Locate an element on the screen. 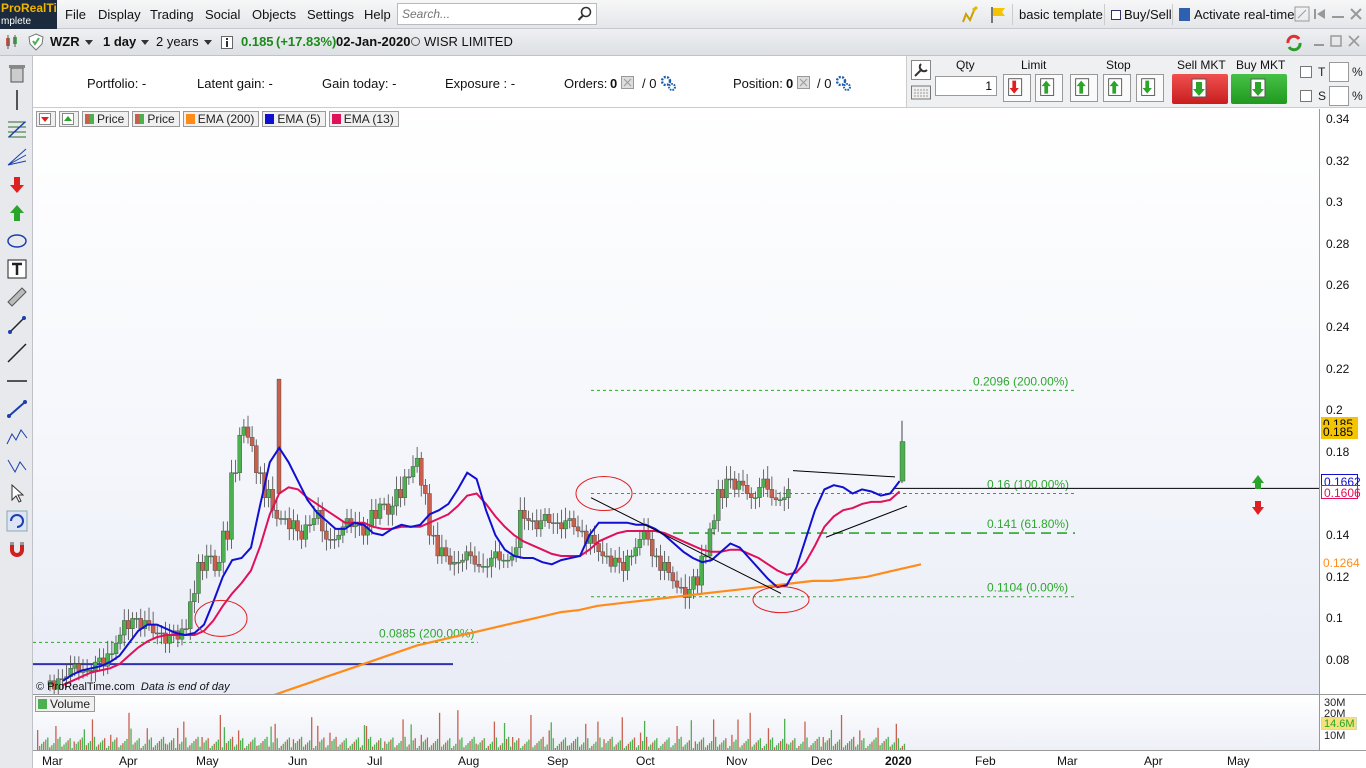 The image size is (1366, 768). horizontal-line-icon is located at coordinates (17, 381).